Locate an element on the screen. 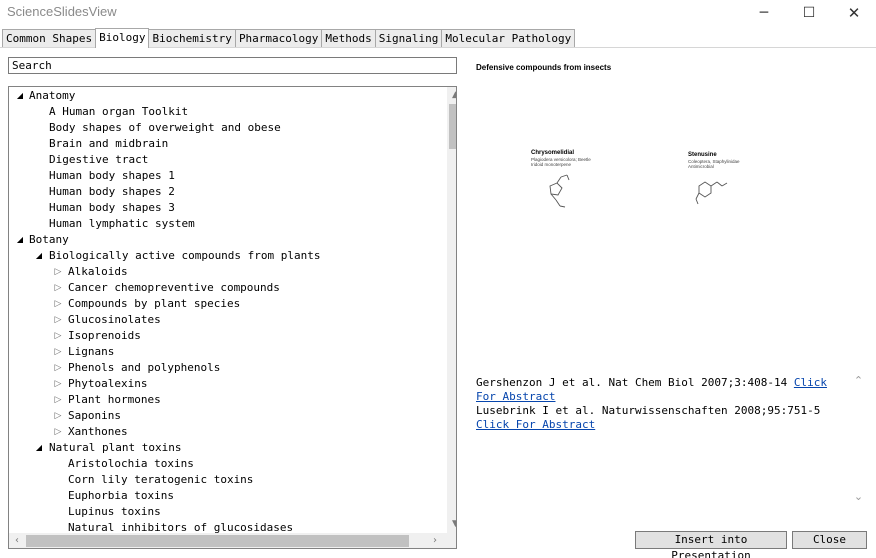 This screenshot has height=558, width=876. tree-item-label: Digestive tract is located at coordinates (99, 159).